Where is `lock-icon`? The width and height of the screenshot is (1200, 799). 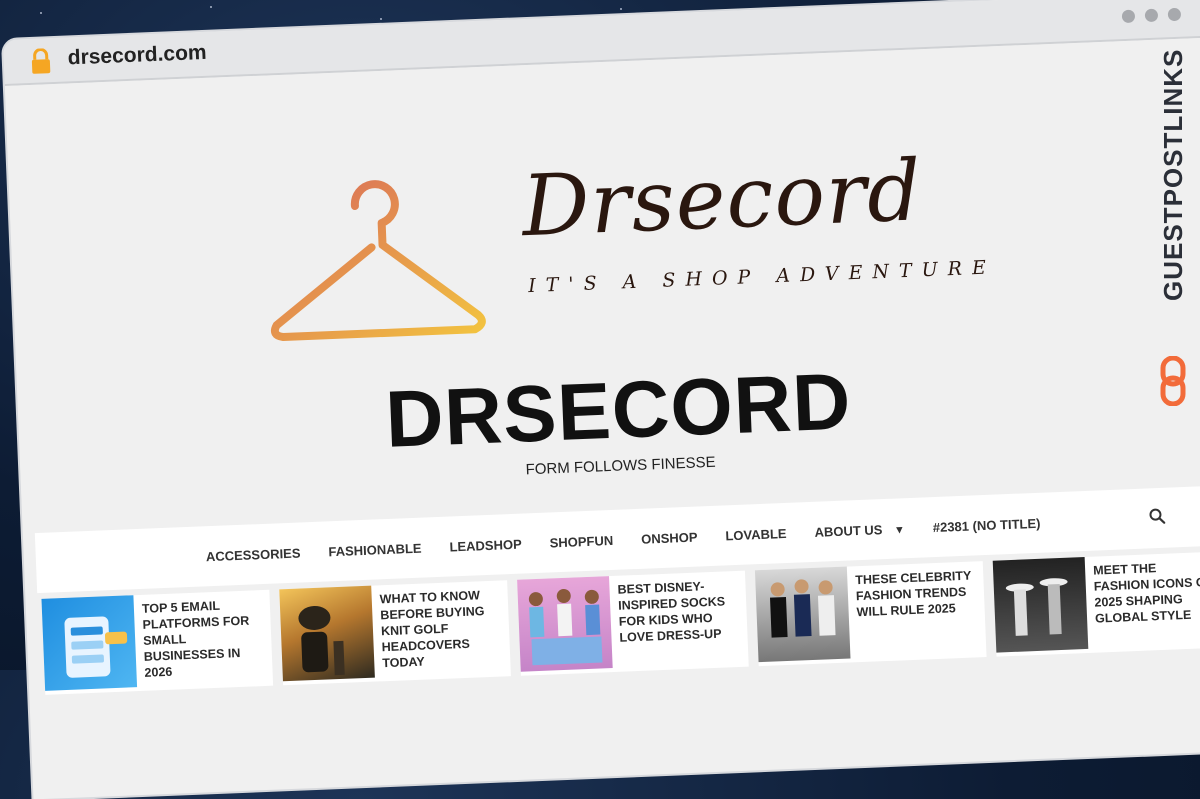
lock-icon is located at coordinates (41, 61).